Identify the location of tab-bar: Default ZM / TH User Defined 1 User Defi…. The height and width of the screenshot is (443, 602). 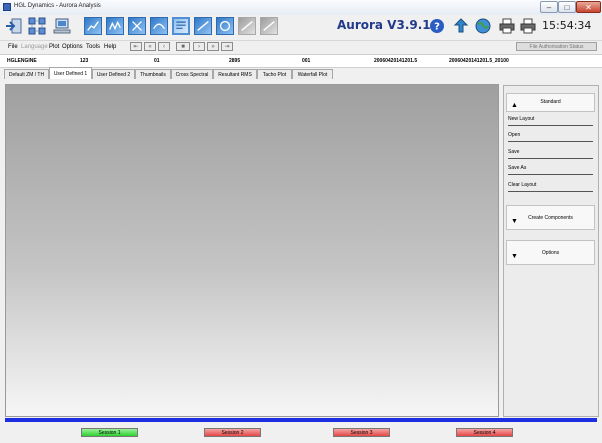
(301, 73).